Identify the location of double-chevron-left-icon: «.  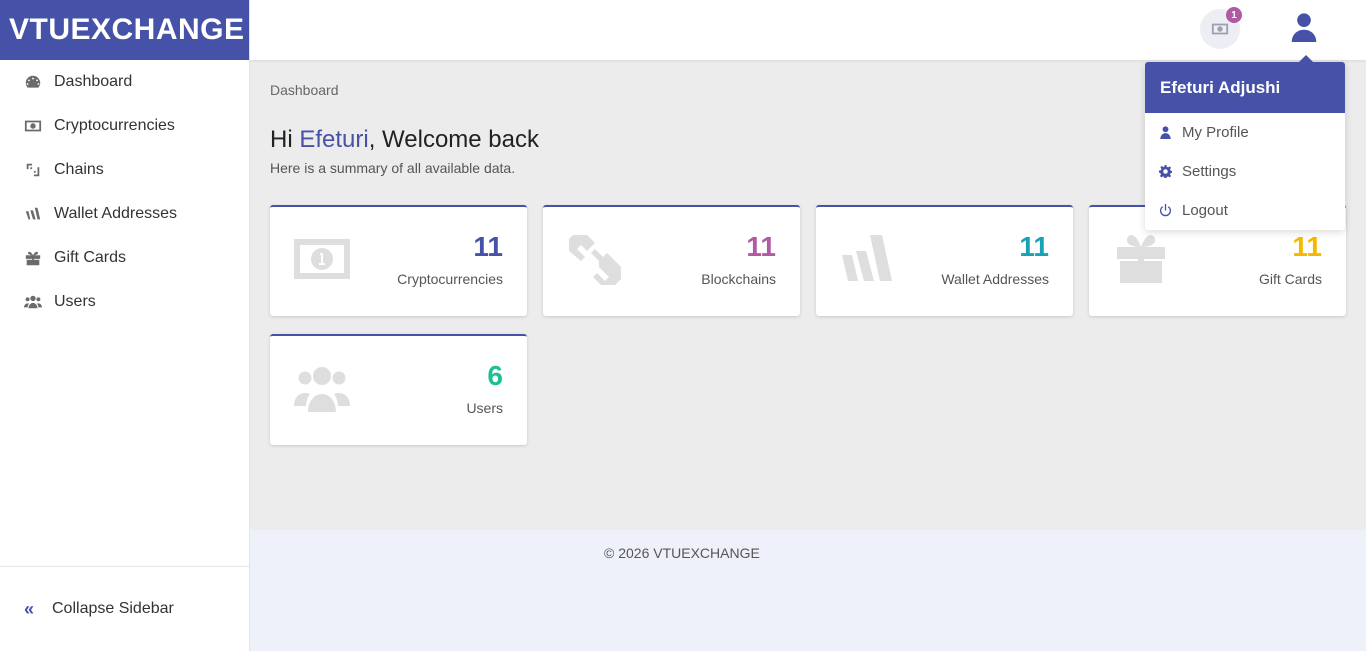
(29, 608).